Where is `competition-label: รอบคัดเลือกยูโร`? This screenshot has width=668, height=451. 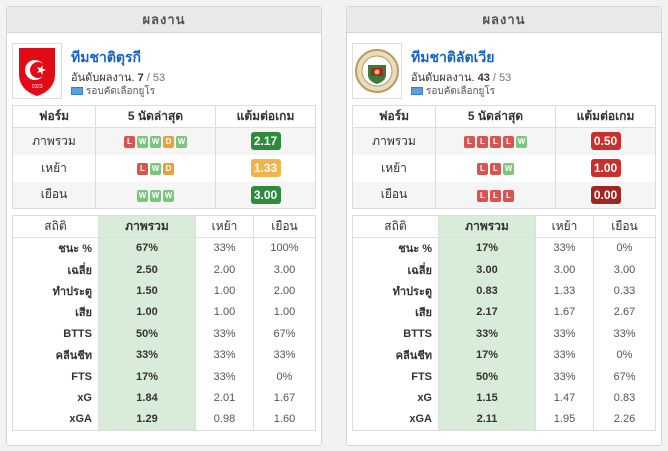 competition-label: รอบคัดเลือกยูโร is located at coordinates (121, 91).